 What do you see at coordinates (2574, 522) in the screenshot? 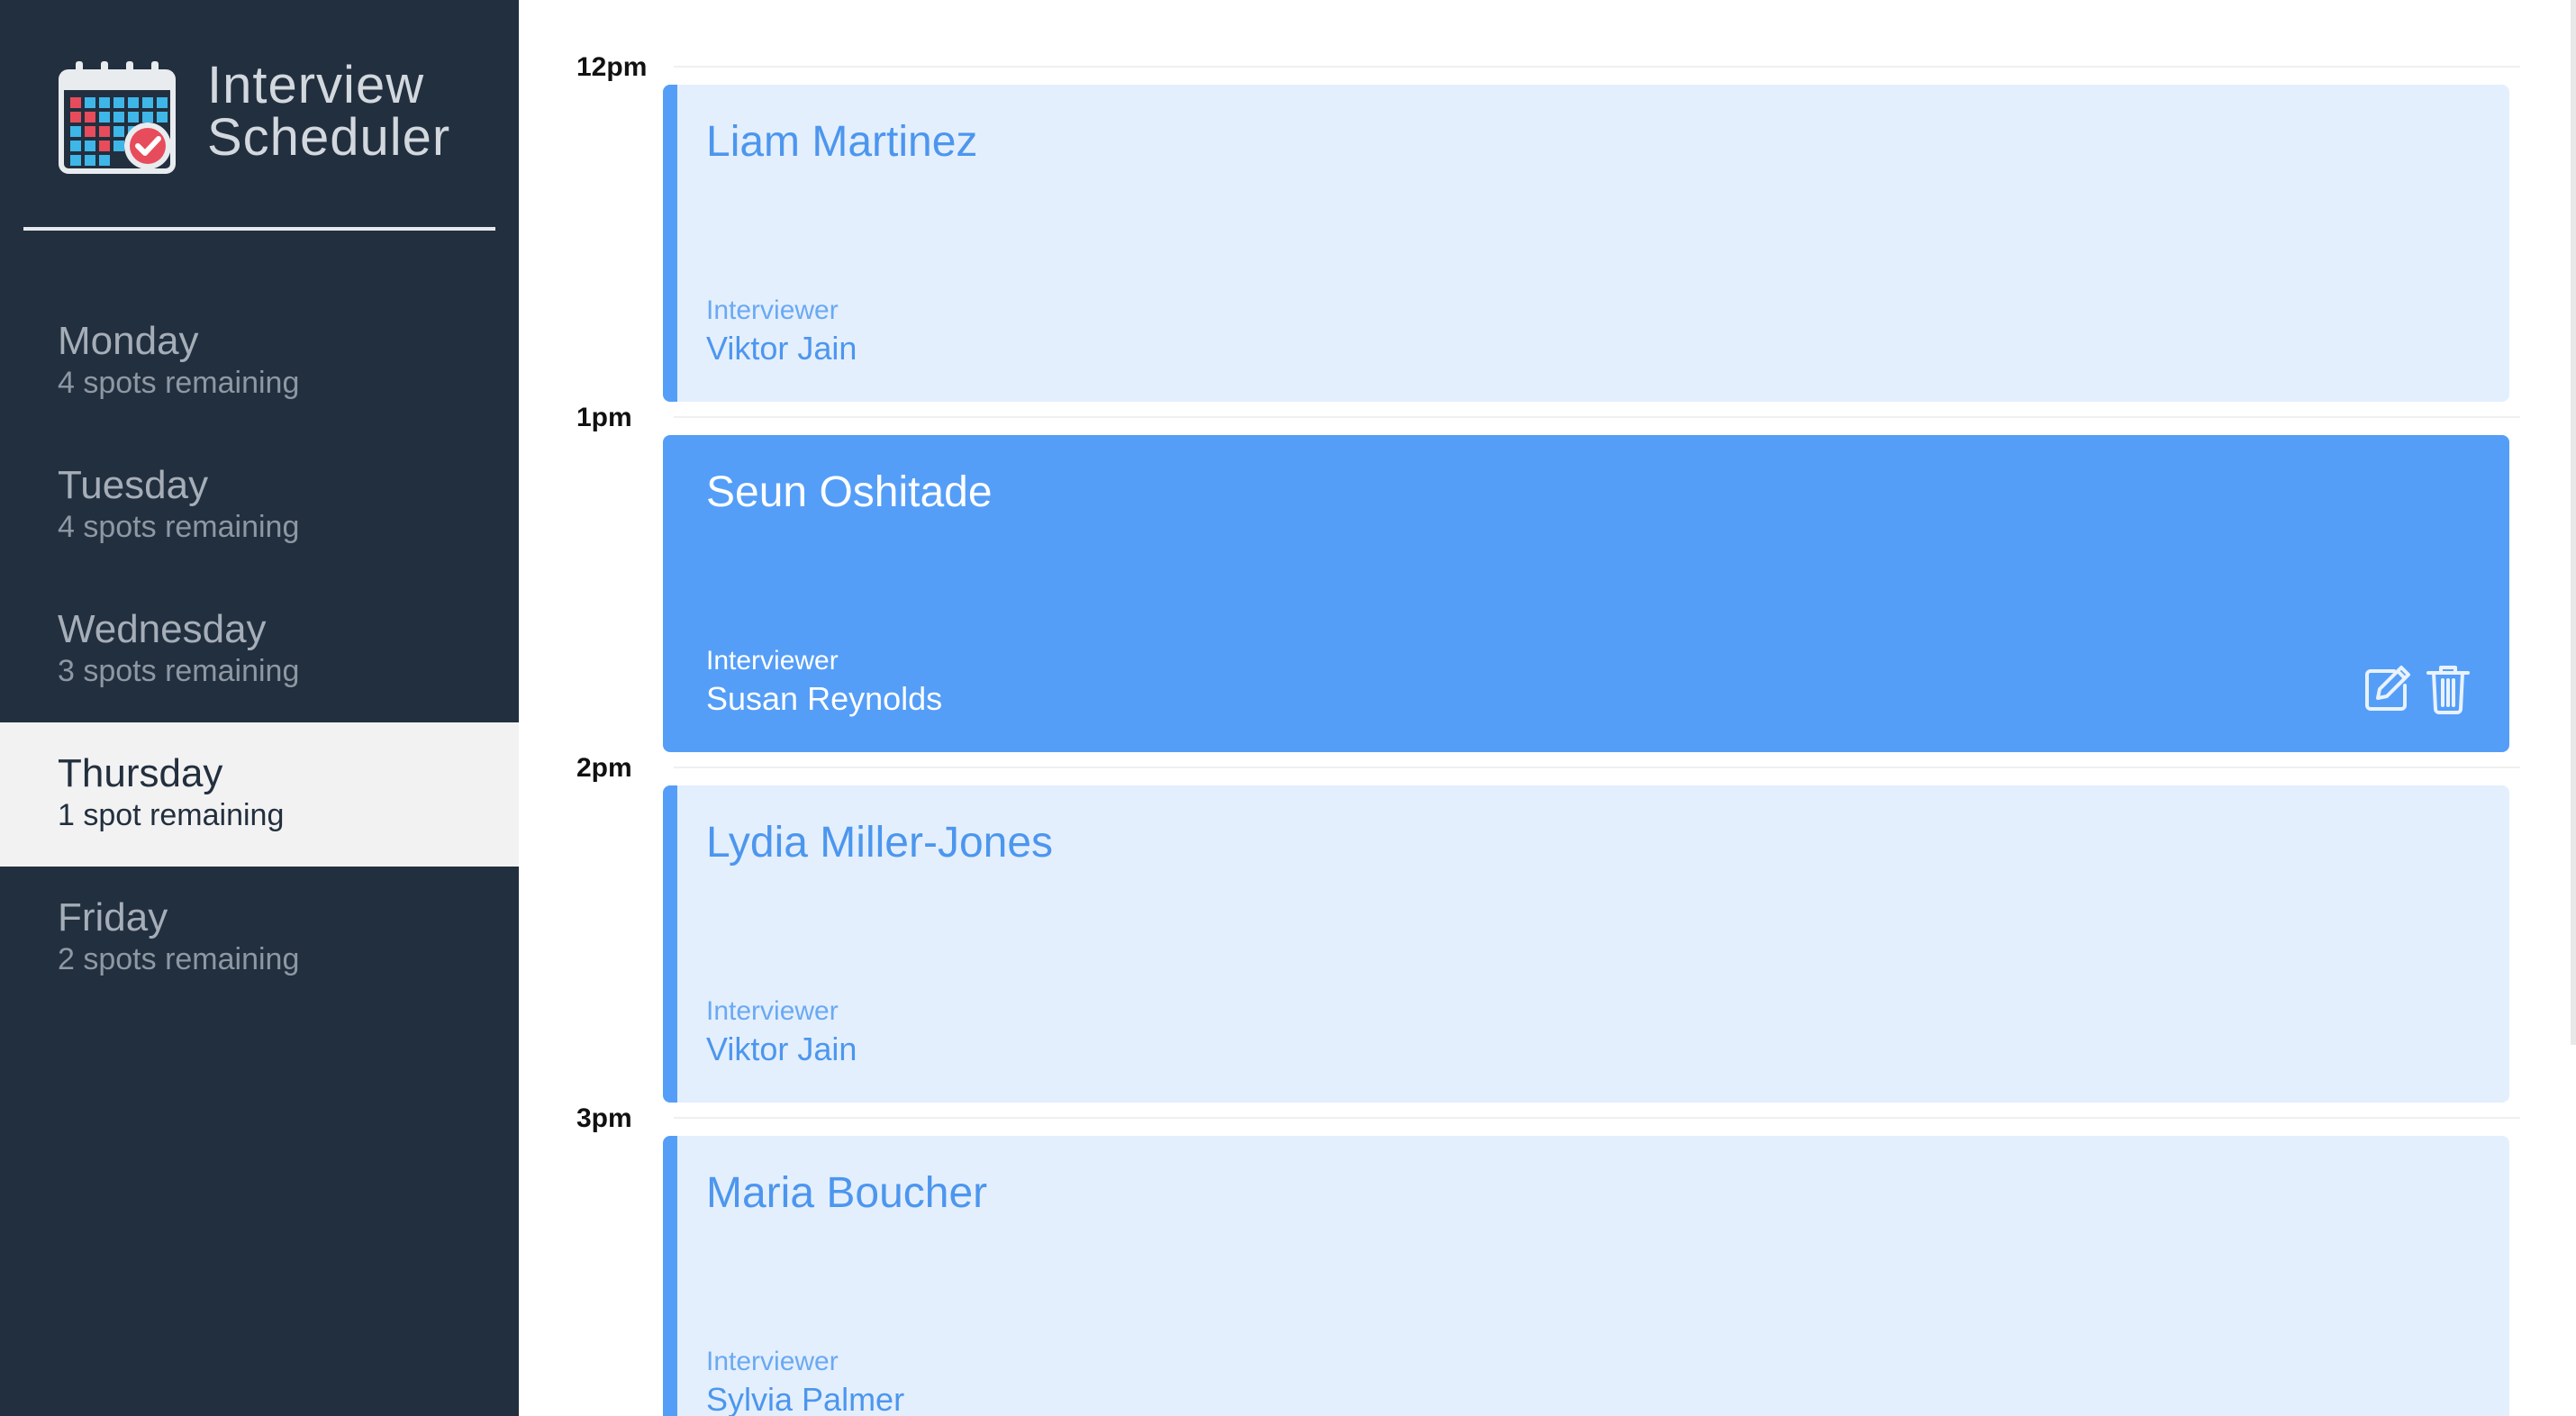
I see `scrollbar` at bounding box center [2574, 522].